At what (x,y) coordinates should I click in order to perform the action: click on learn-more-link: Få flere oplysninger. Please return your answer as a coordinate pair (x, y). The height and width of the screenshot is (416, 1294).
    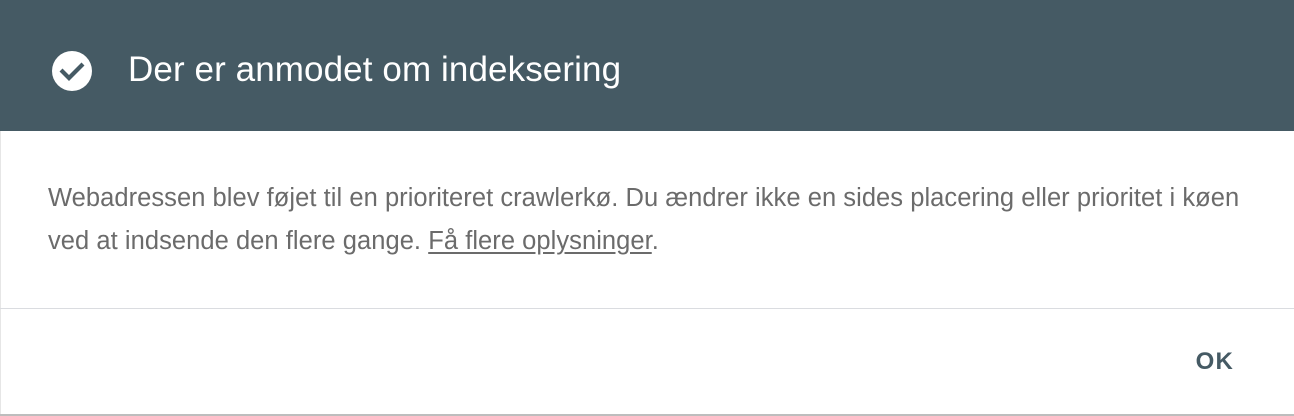
    Looking at the image, I should click on (540, 241).